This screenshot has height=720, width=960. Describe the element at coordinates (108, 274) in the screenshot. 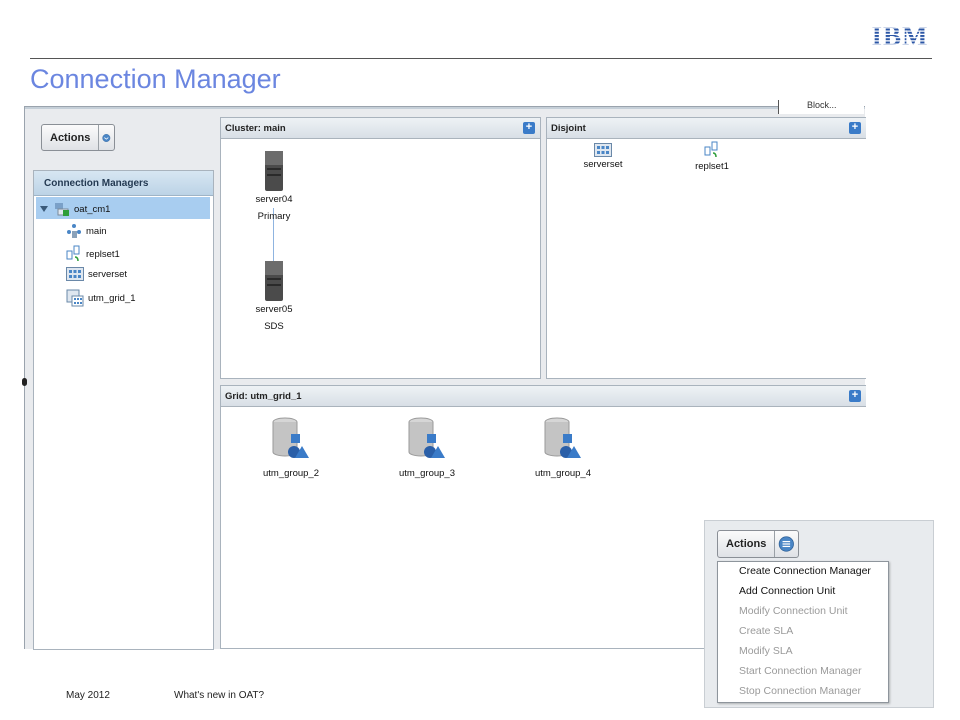

I see `tree-item-label: serverset` at that location.